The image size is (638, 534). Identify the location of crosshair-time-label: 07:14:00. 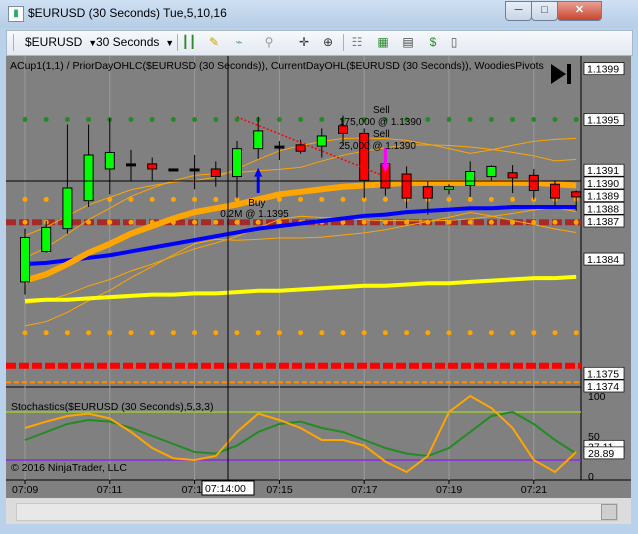
(225, 489).